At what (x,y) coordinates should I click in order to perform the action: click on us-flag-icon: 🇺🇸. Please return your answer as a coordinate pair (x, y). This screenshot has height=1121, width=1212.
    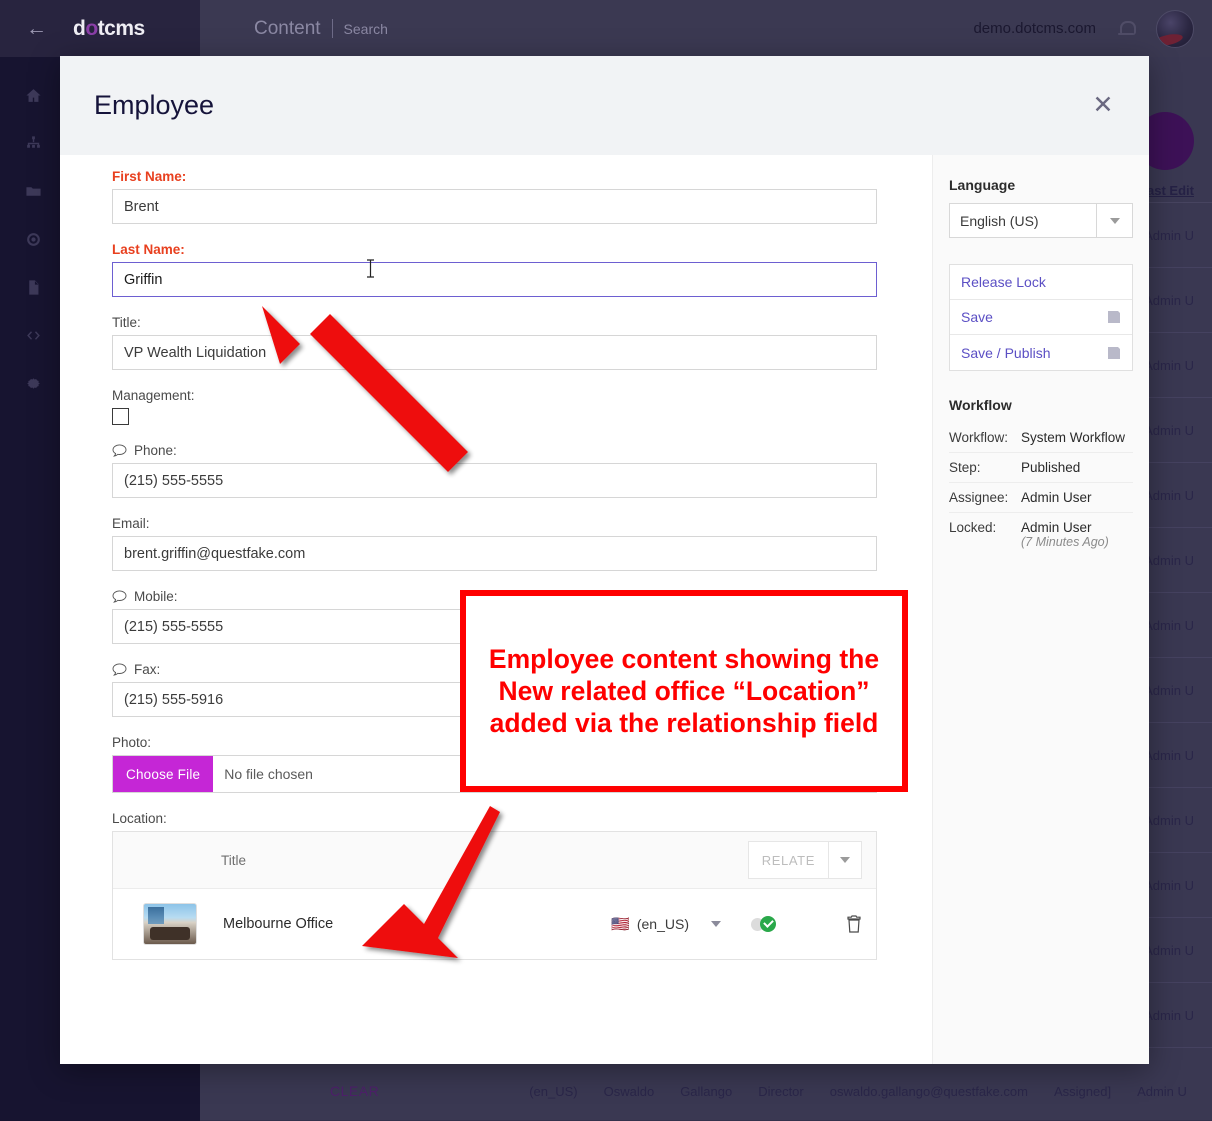
    Looking at the image, I should click on (620, 924).